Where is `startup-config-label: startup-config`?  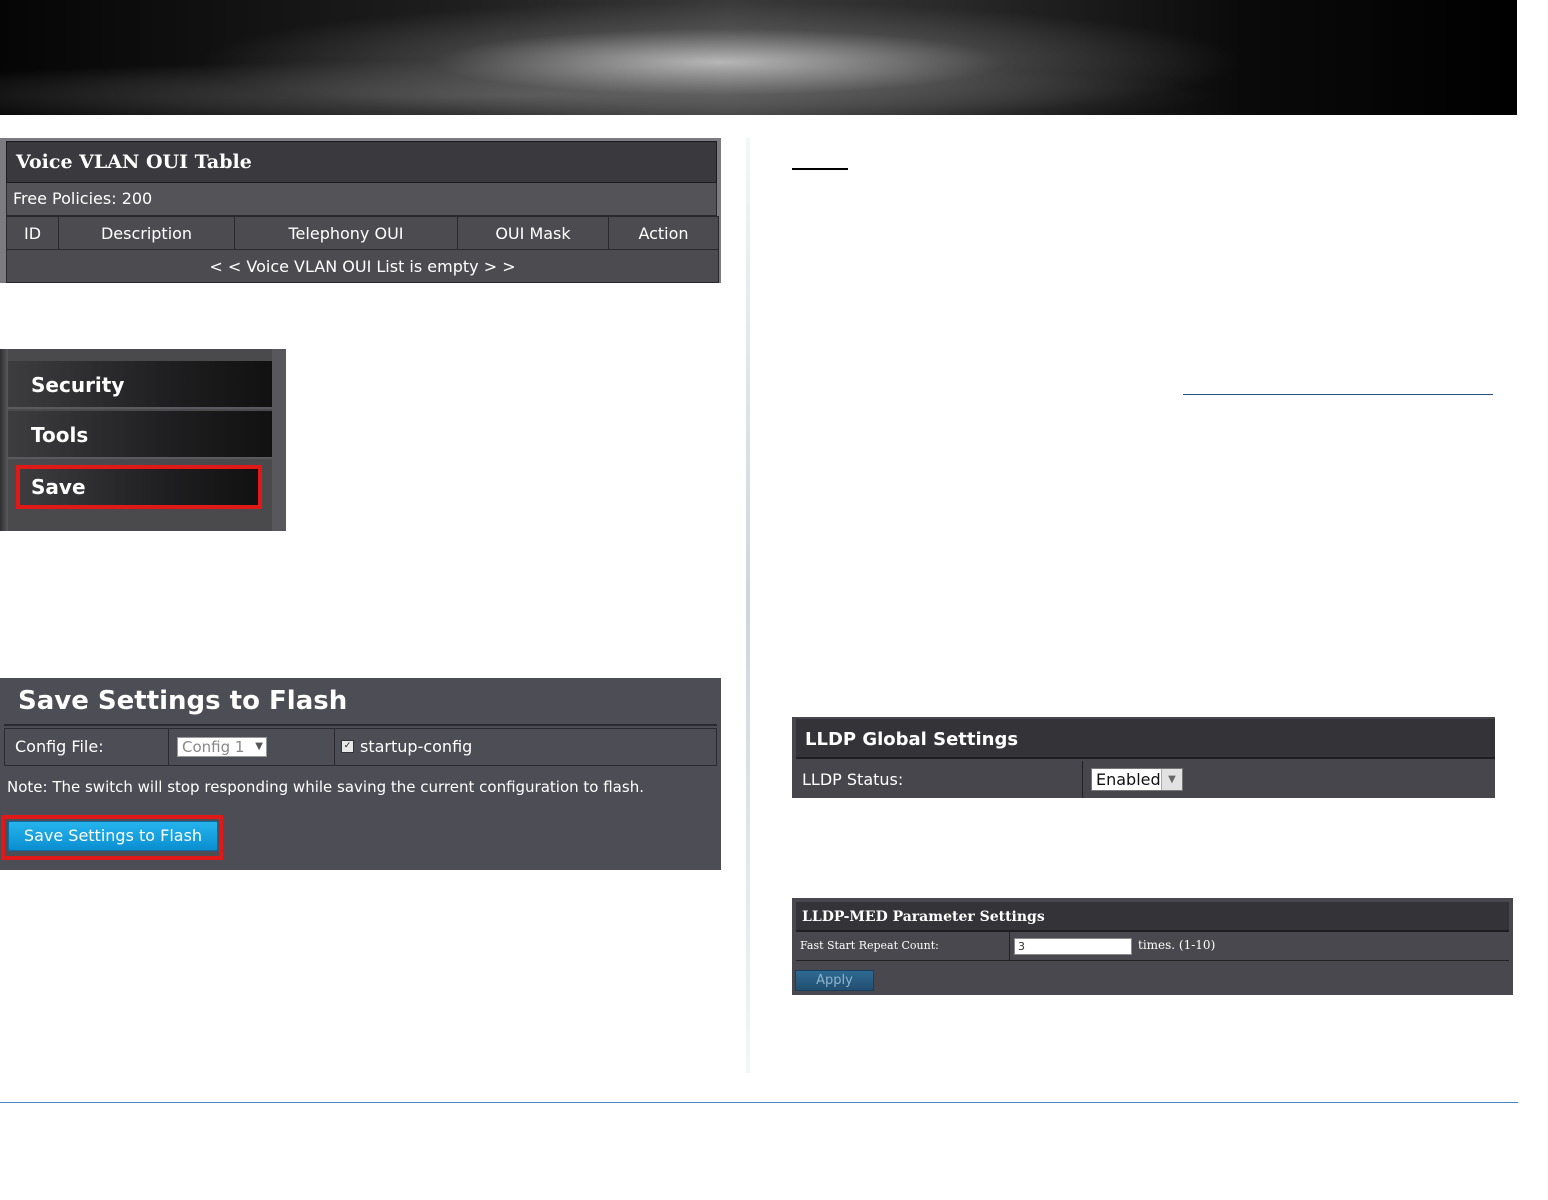
startup-config-label: startup-config is located at coordinates (416, 746).